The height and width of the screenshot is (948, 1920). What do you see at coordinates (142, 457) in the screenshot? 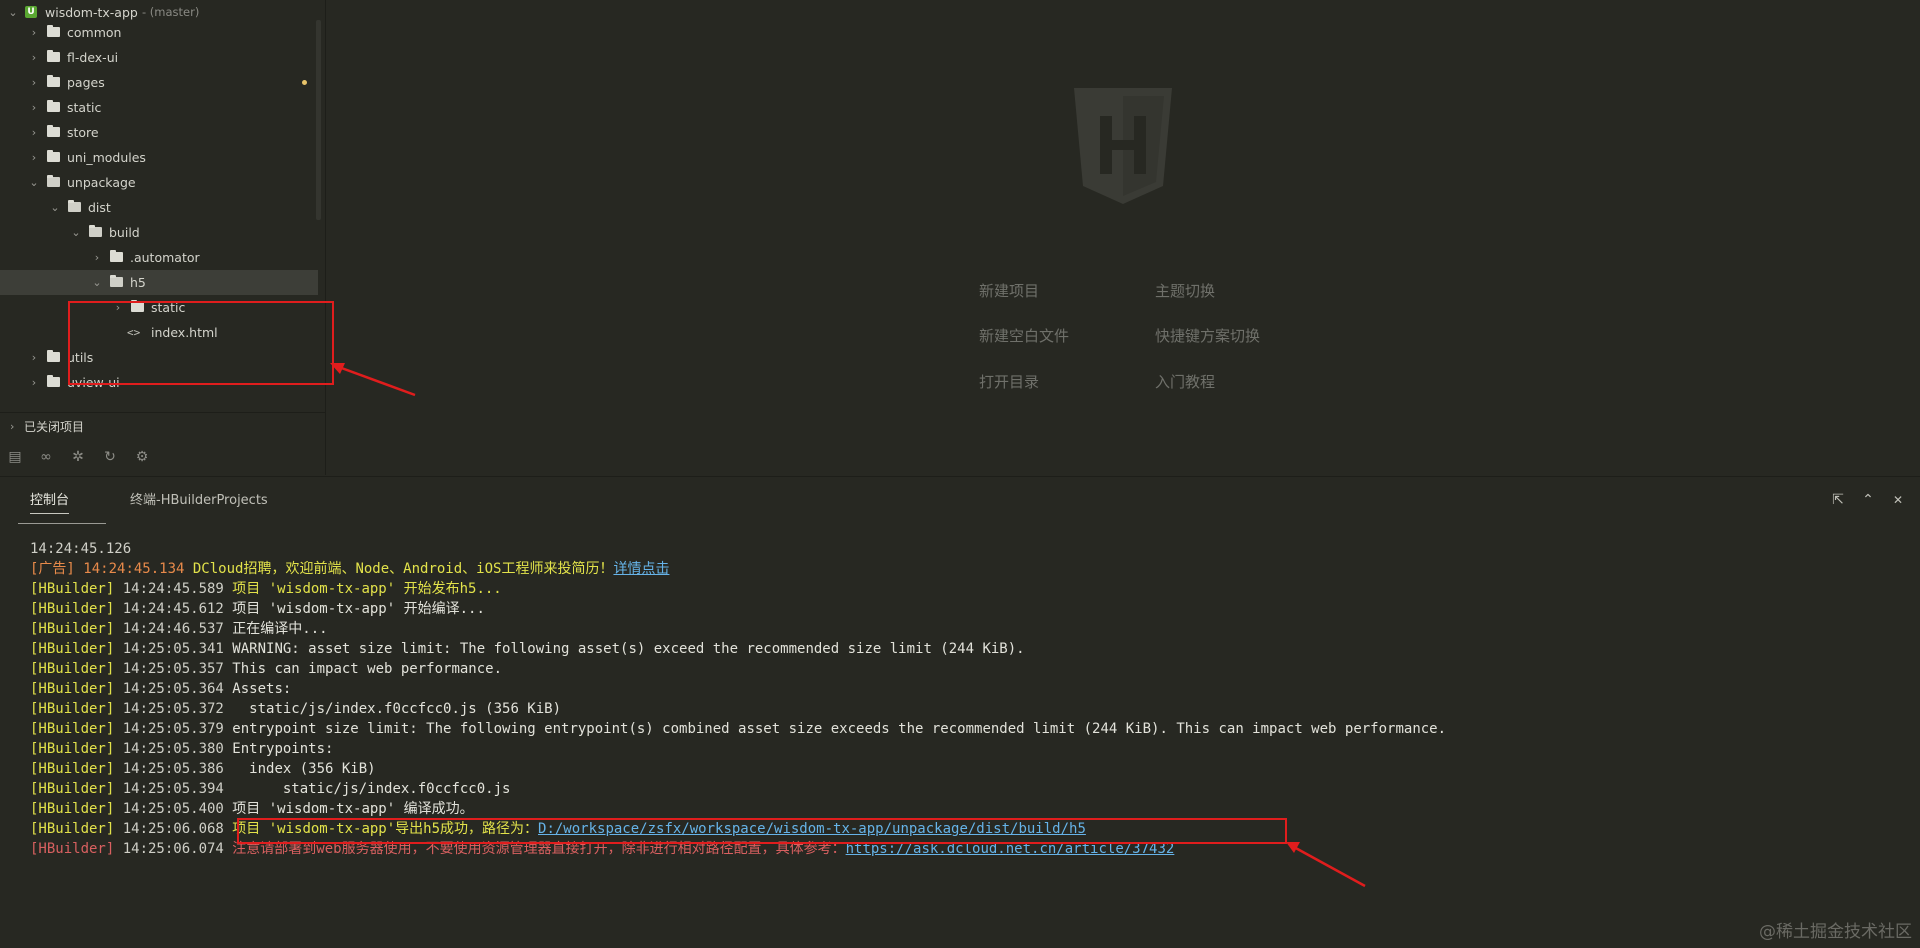
I see `plugin-icon: ⚙` at bounding box center [142, 457].